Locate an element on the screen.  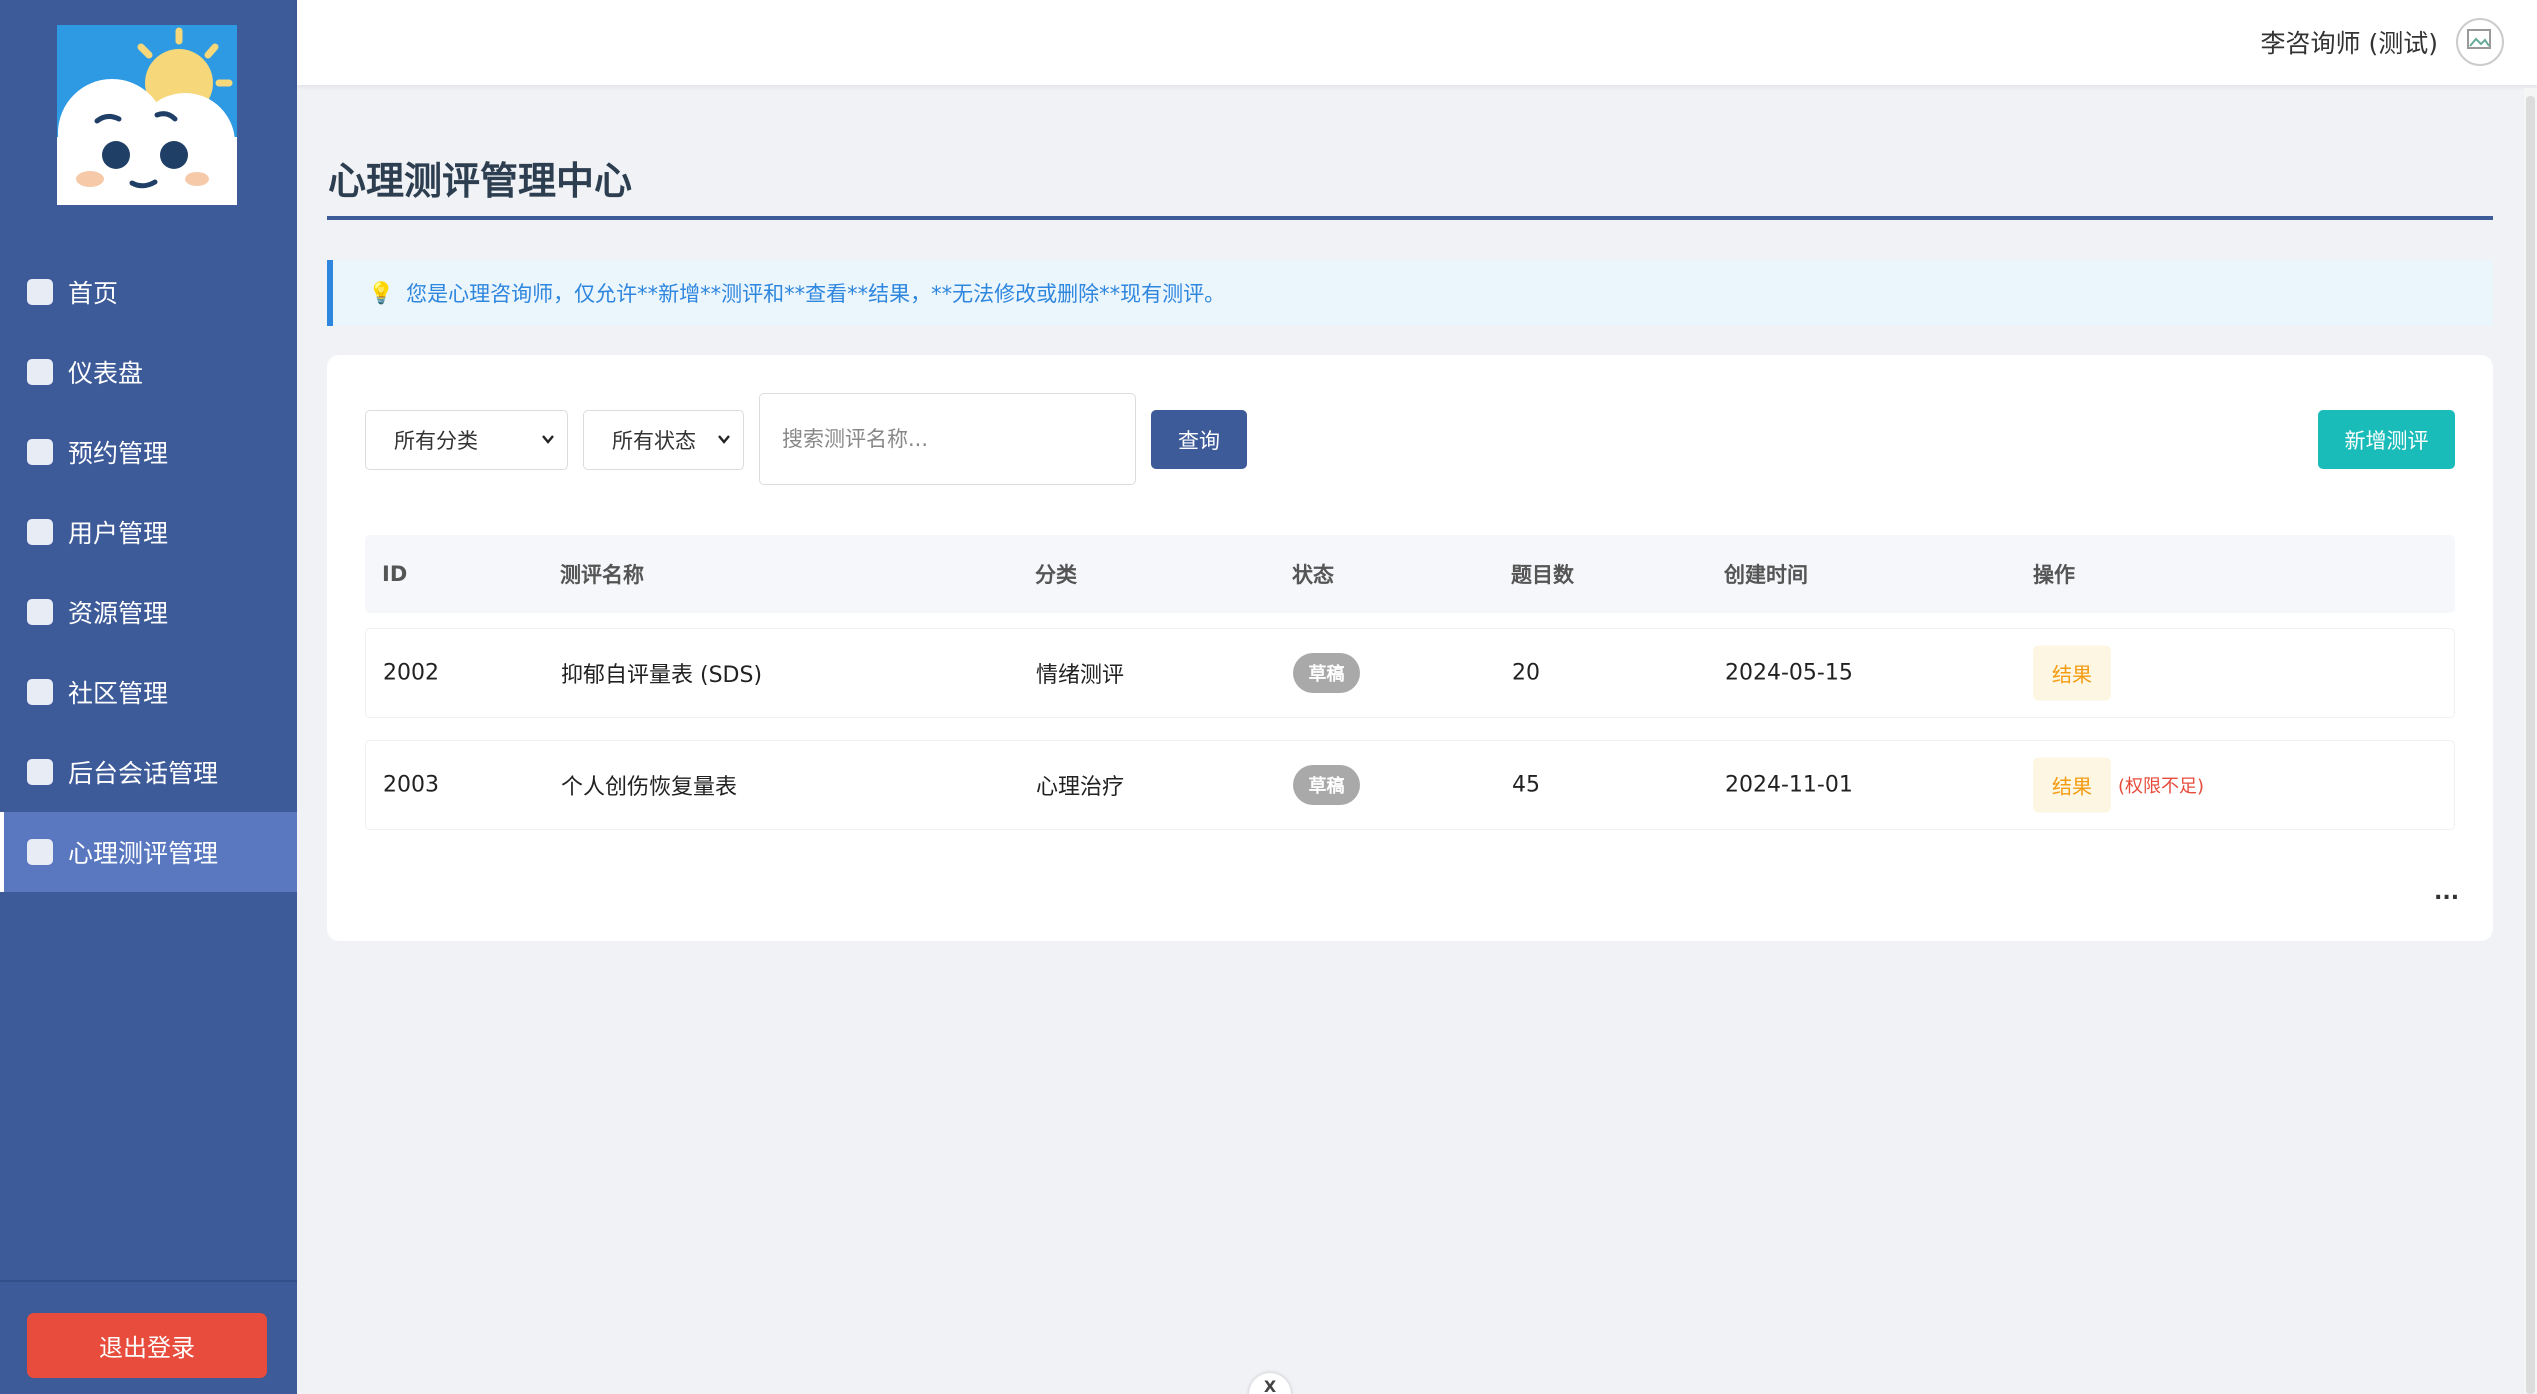
sidebar-item-users: 用户管理 is located at coordinates (148, 532).